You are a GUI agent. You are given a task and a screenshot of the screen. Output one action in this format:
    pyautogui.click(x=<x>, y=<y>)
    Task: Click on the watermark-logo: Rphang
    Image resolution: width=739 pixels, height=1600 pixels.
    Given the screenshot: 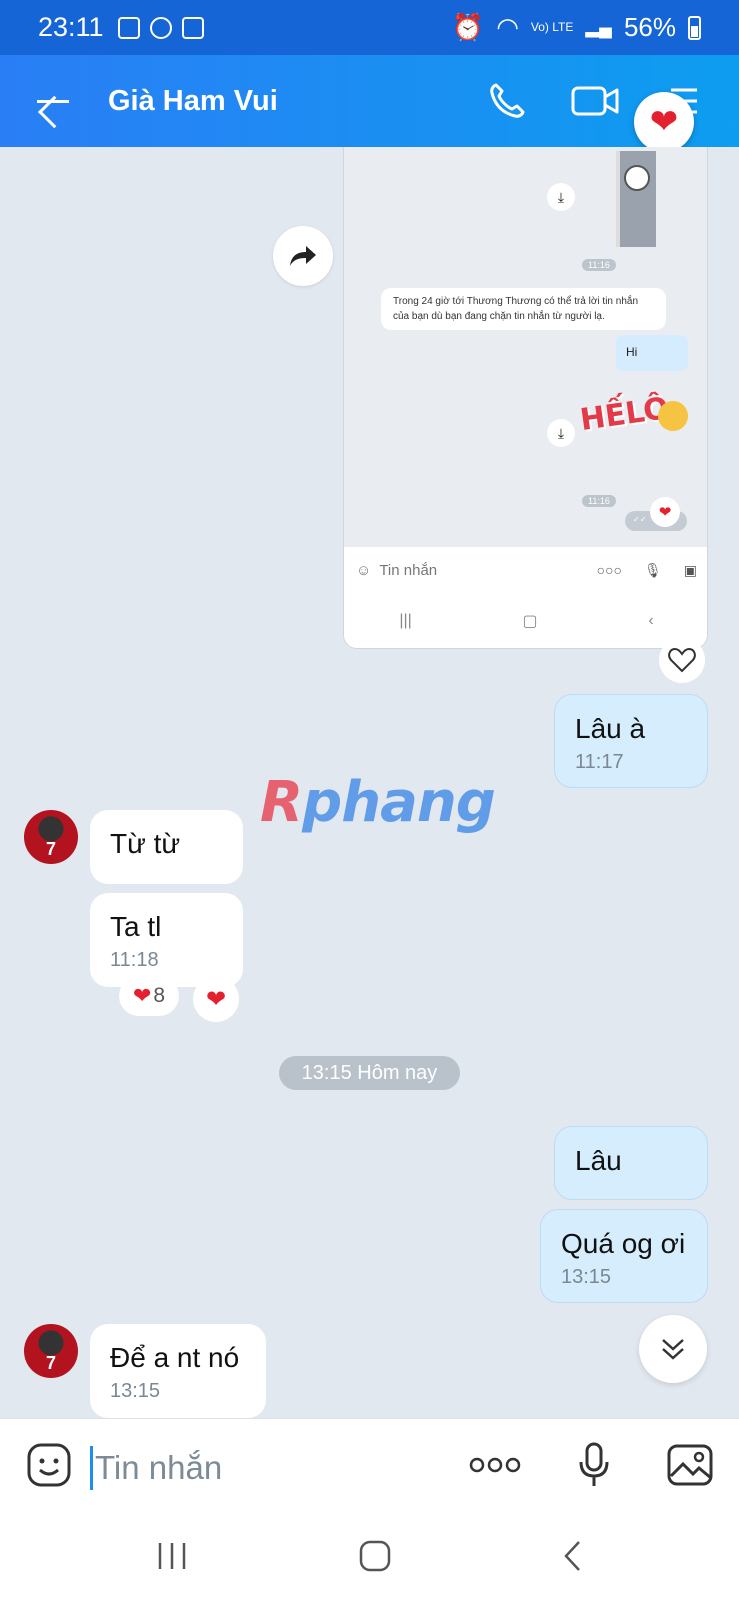 What is the action you would take?
    pyautogui.click(x=378, y=802)
    